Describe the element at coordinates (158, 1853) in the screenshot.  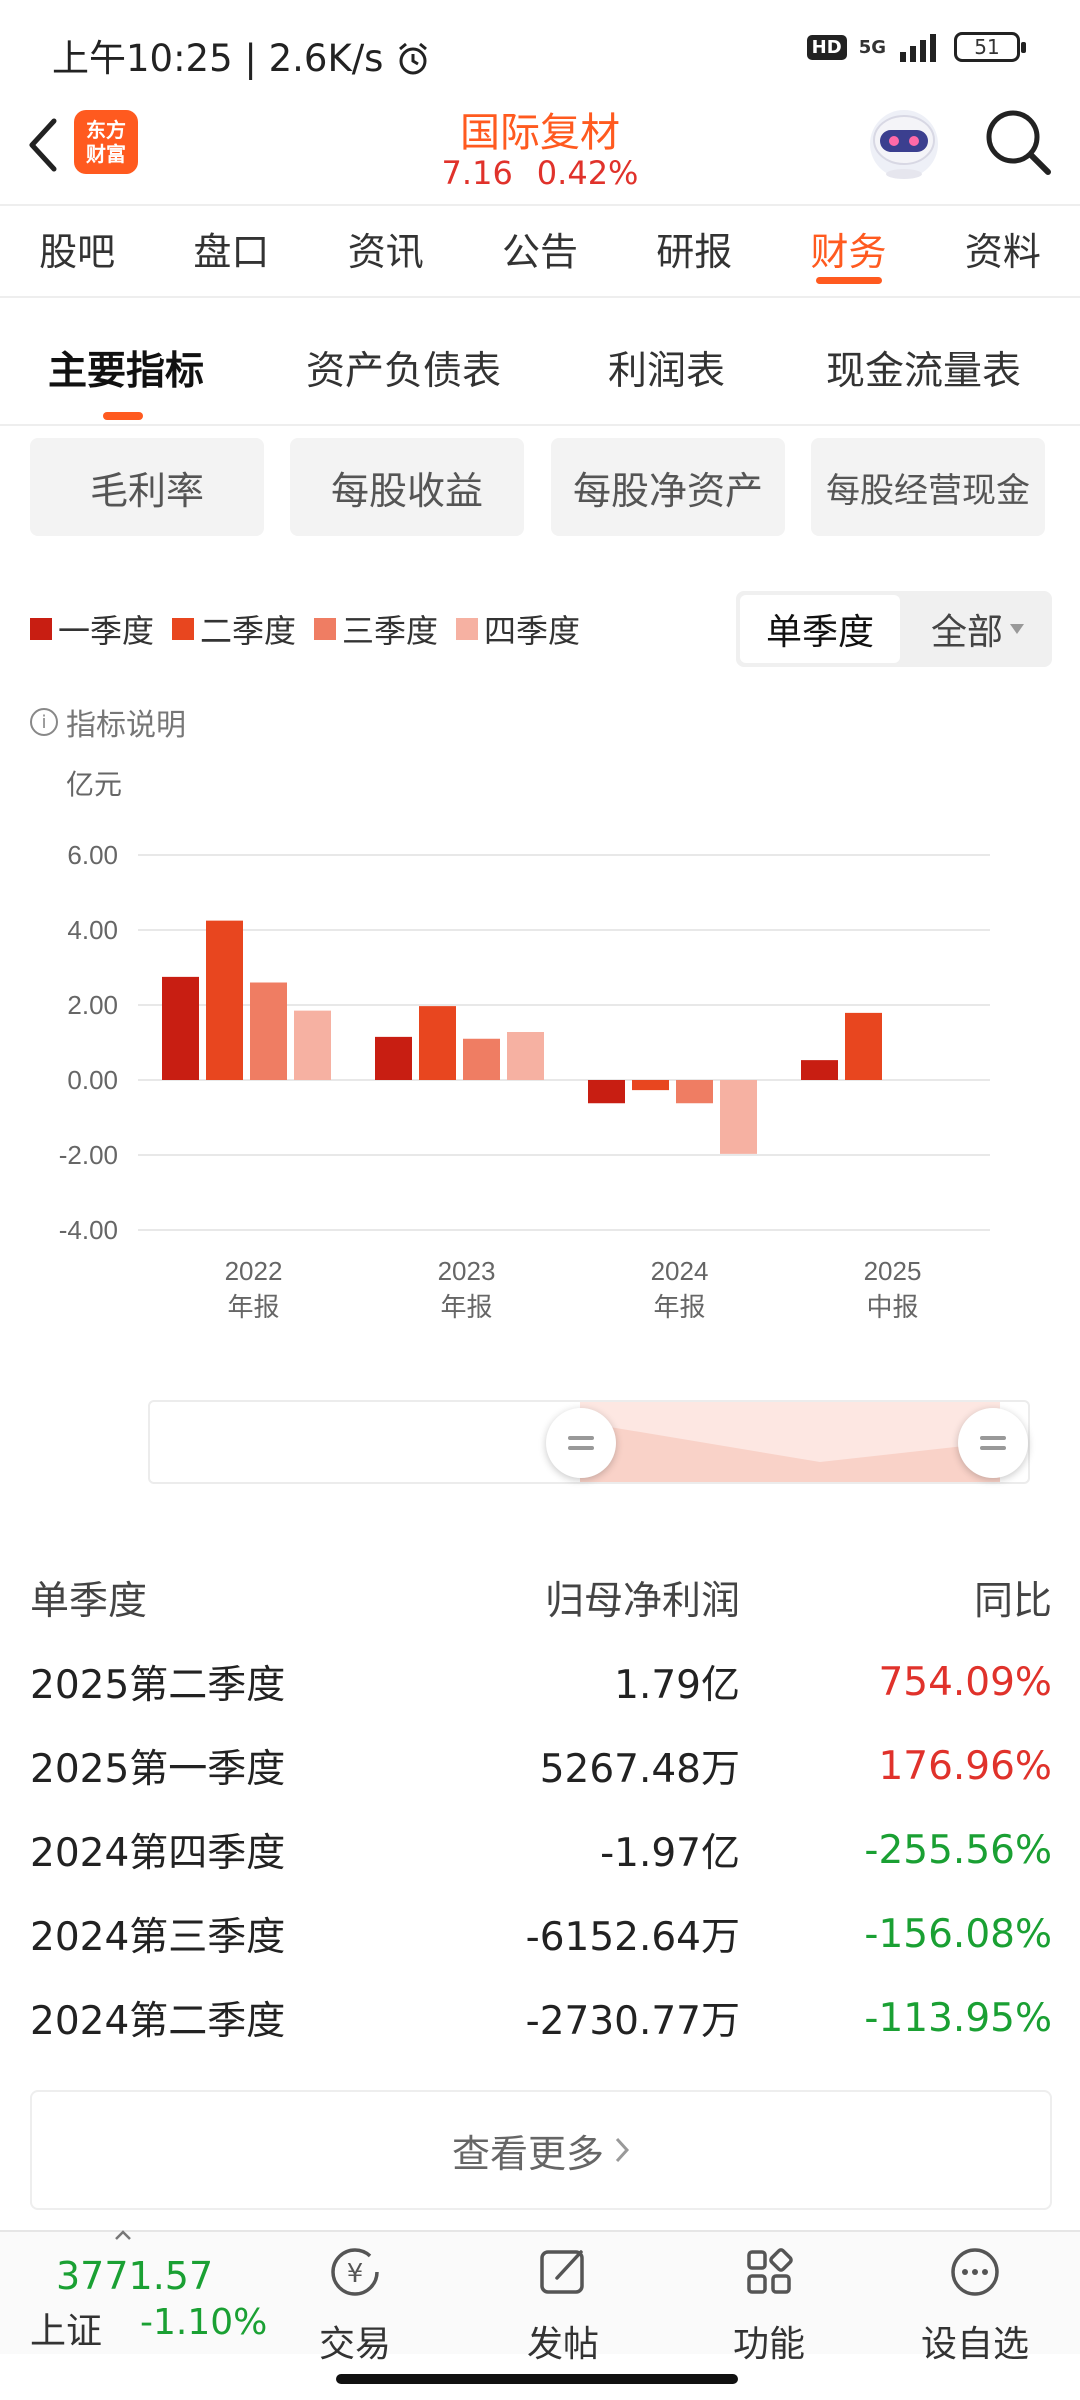
I see `row-period: 2024第四季度` at that location.